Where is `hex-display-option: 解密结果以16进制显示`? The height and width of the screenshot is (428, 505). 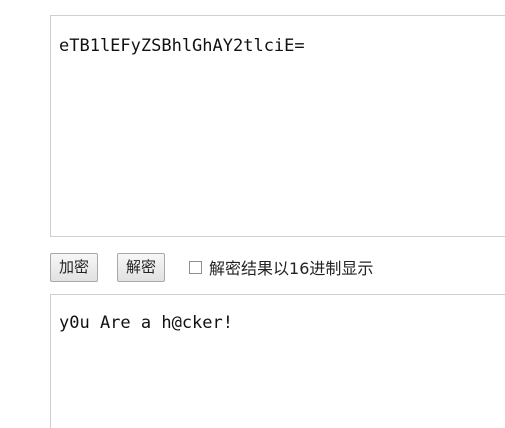
hex-display-option: 解密结果以16进制显示 is located at coordinates (281, 267).